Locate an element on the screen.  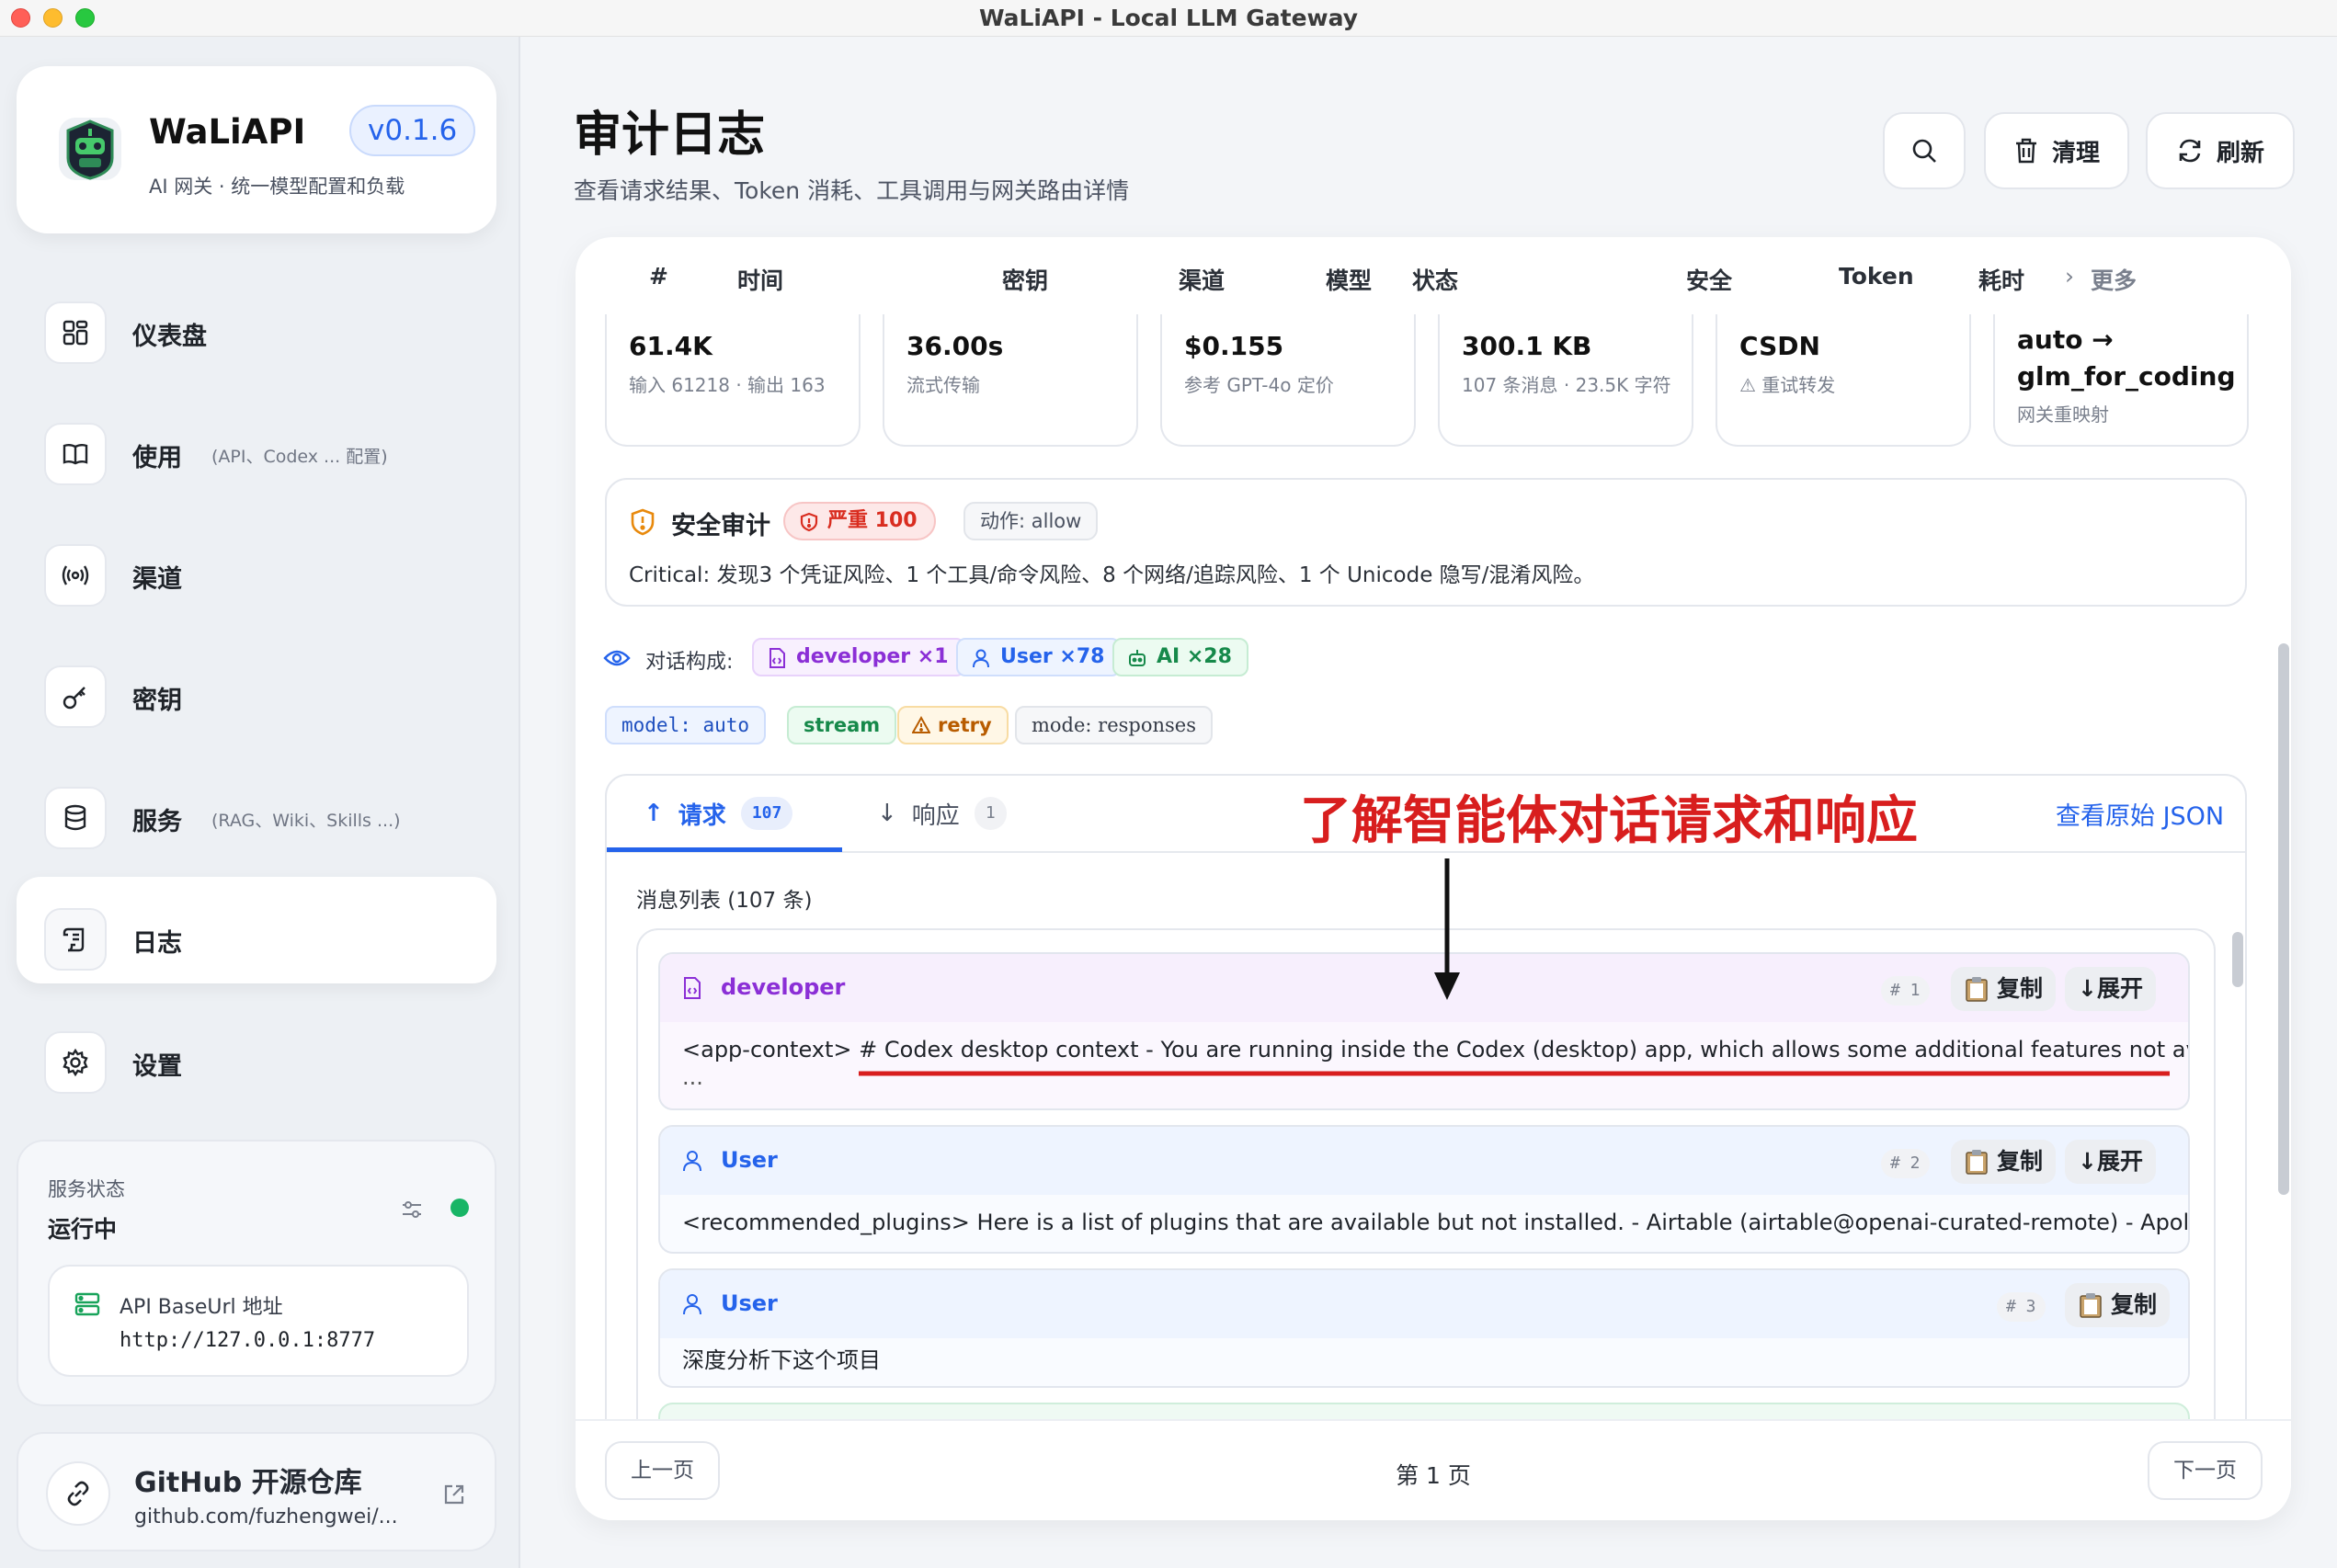
search-icon is located at coordinates (1924, 151).